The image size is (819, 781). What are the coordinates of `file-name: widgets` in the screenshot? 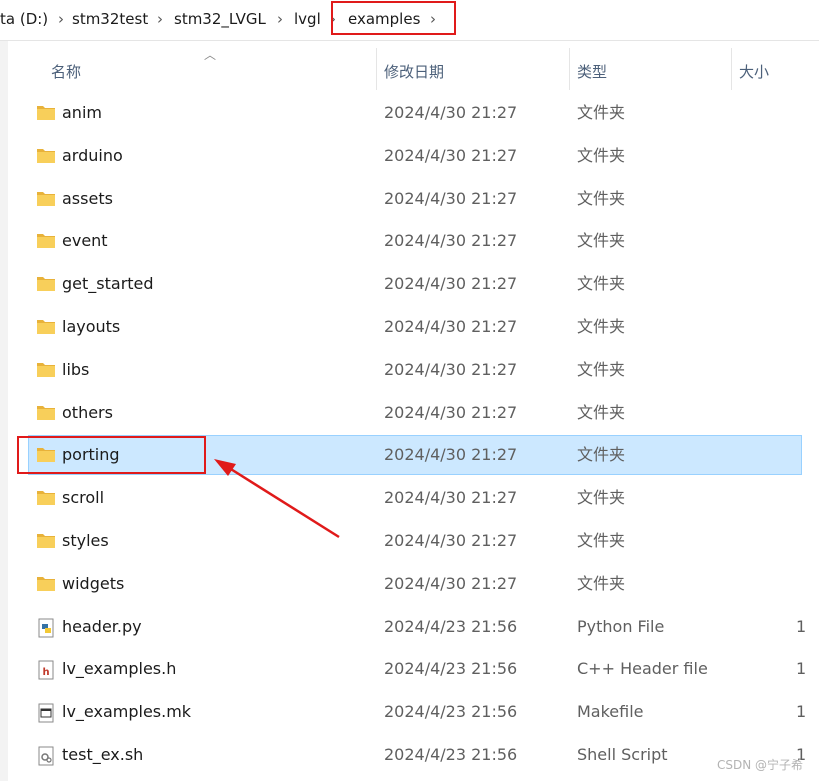 It's located at (93, 583).